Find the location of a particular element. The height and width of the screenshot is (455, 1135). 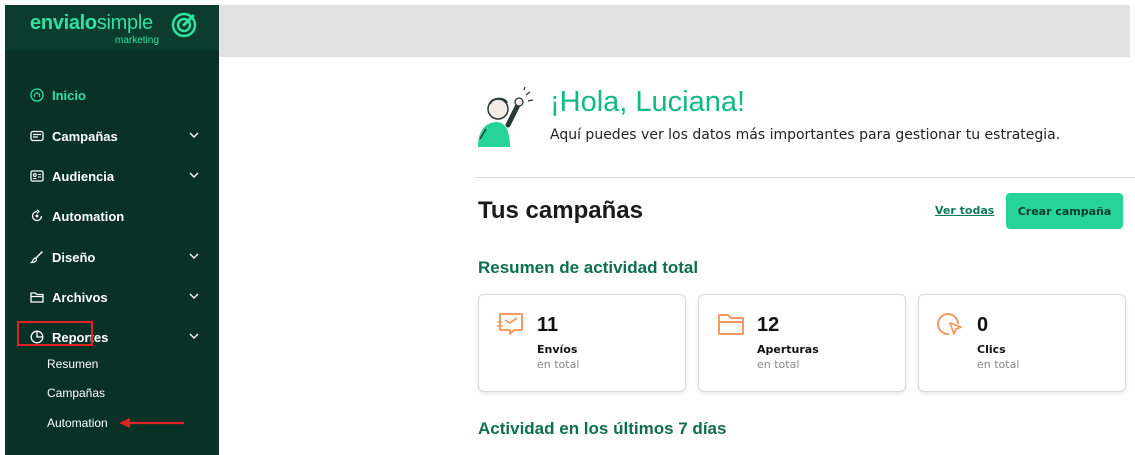

divider is located at coordinates (805, 177).